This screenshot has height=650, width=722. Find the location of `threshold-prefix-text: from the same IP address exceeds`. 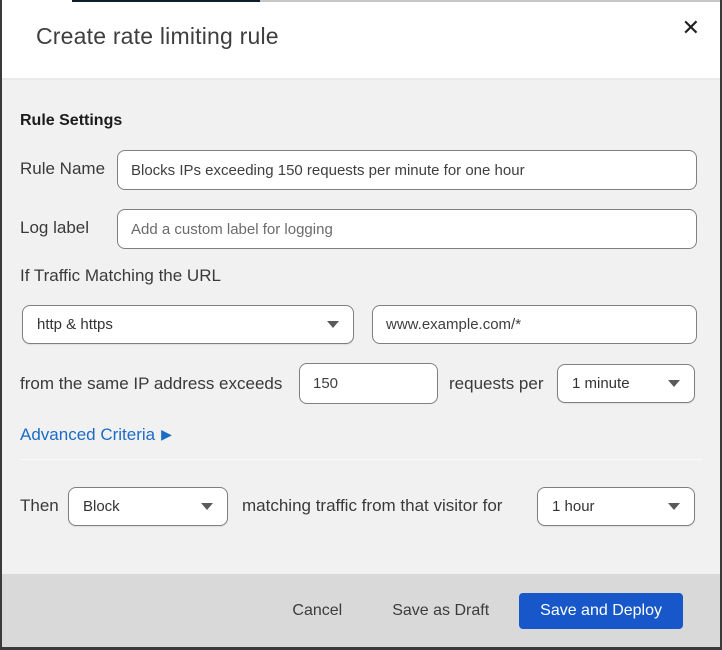

threshold-prefix-text: from the same IP address exceeds is located at coordinates (151, 383).